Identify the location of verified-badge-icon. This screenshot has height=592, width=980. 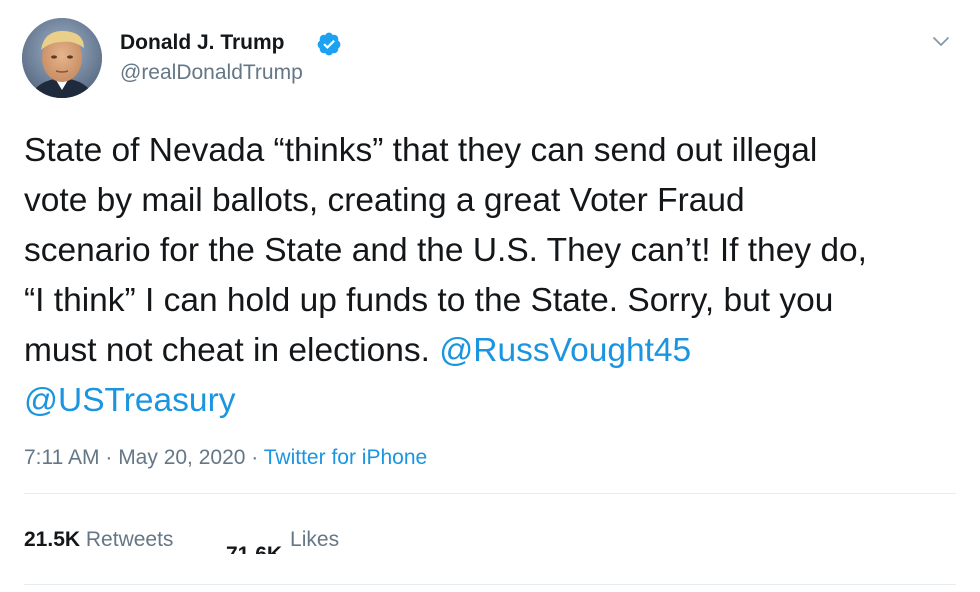
(329, 44).